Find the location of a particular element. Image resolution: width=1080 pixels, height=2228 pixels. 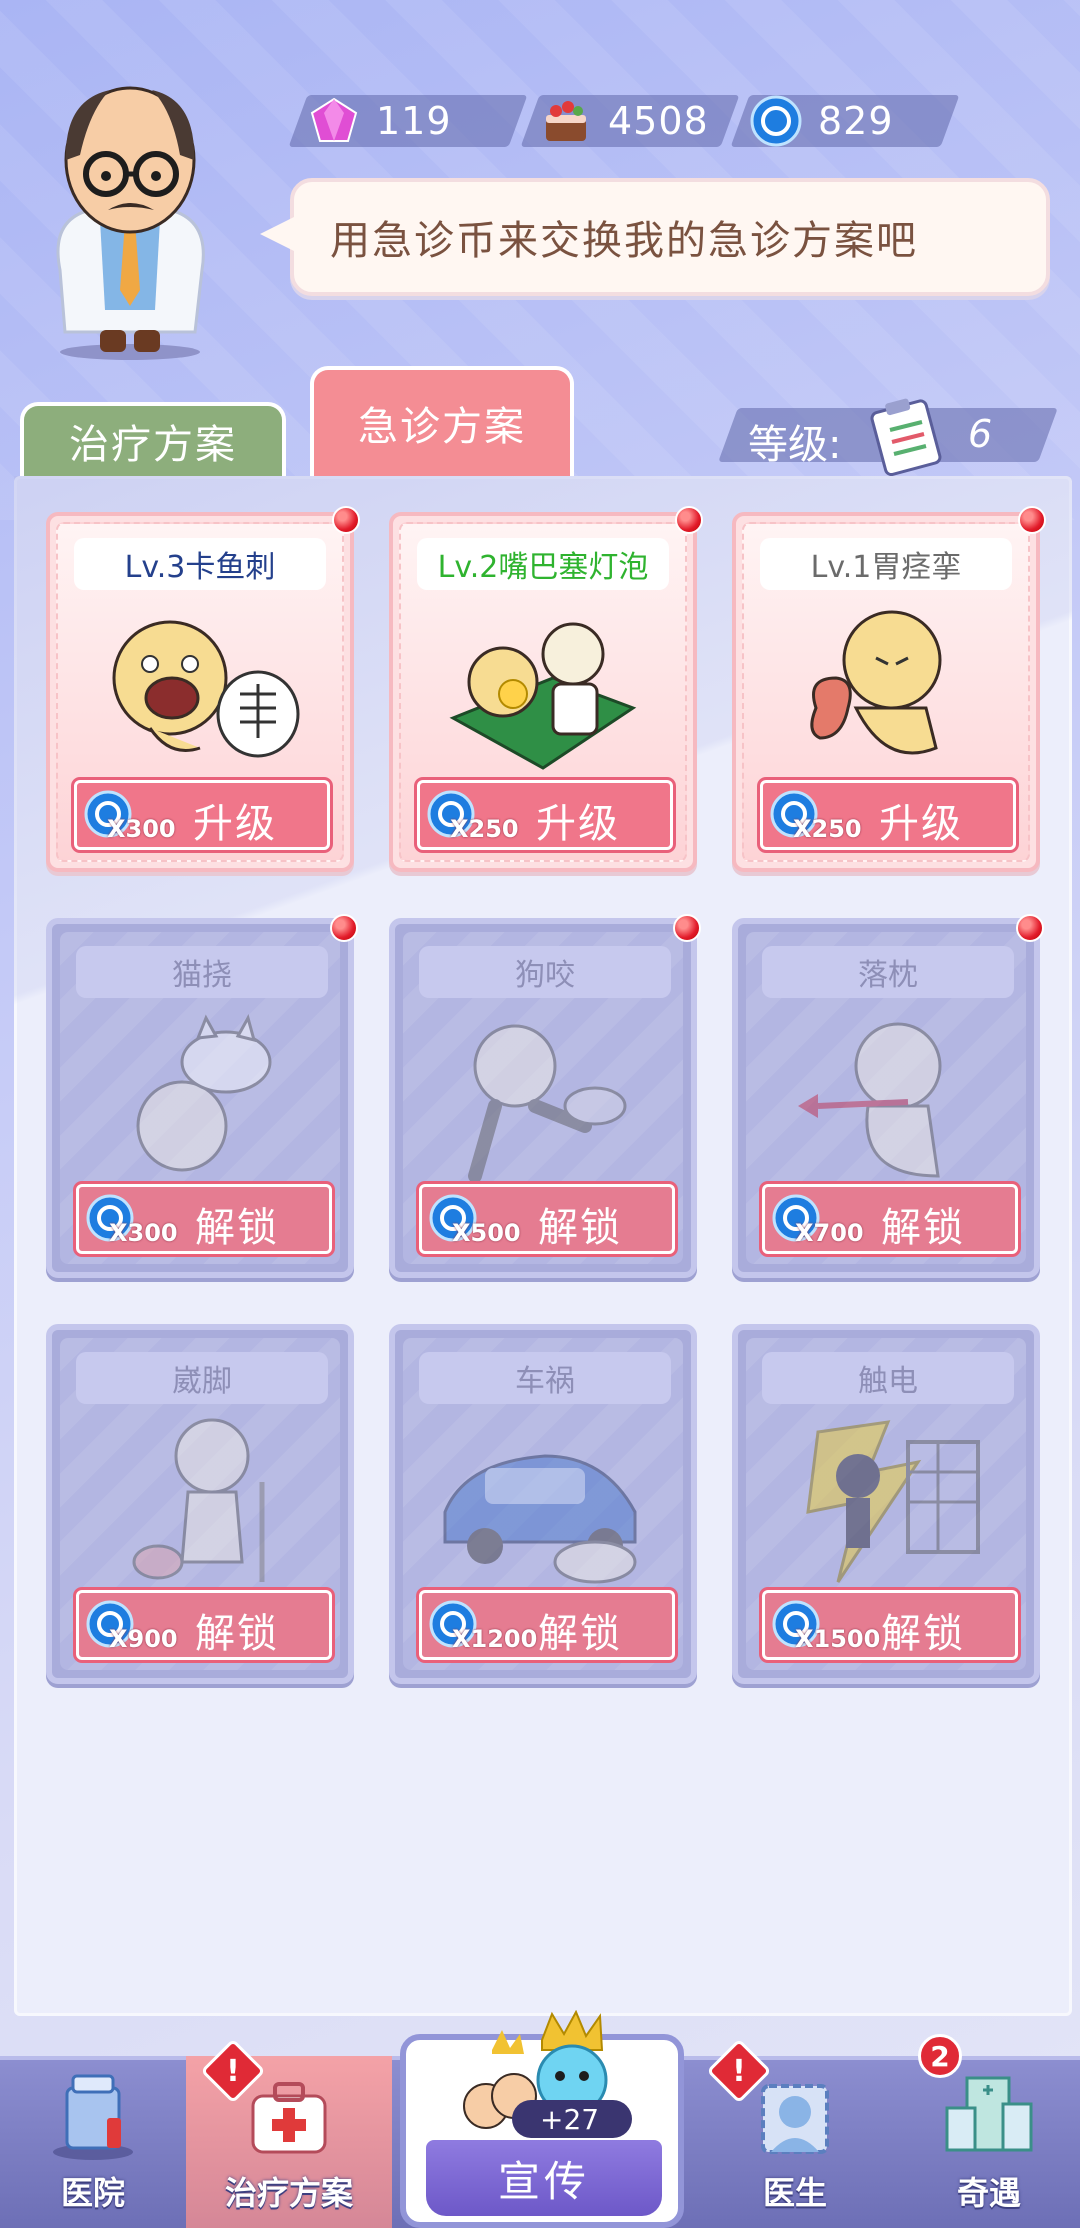

dog-bite-illustration is located at coordinates (547, 1103).